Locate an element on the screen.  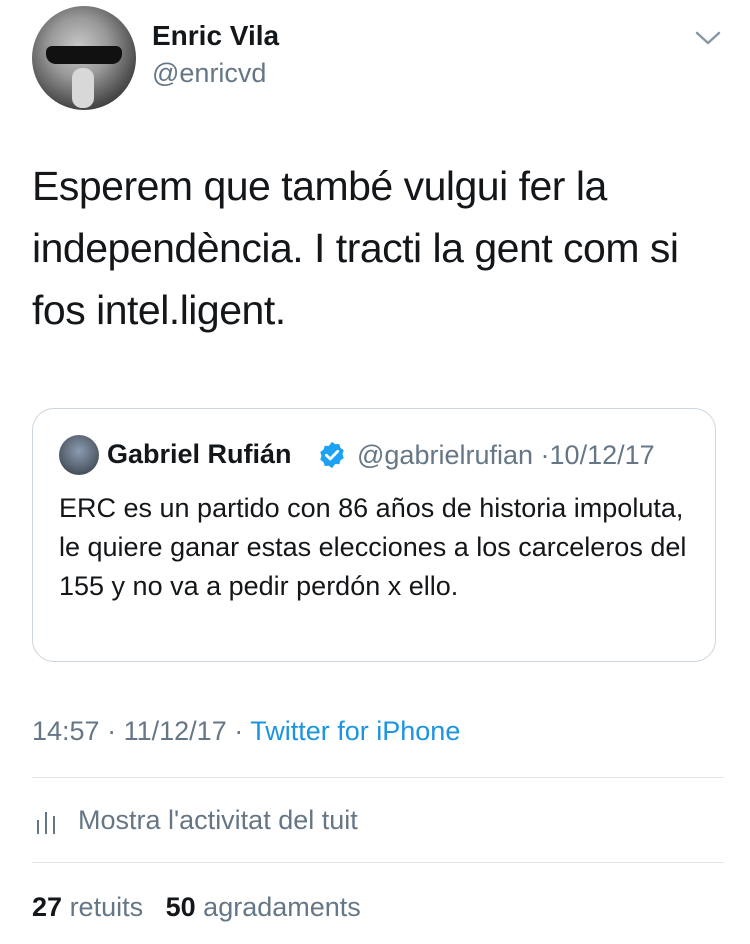
quoted-author-handle: @gabrielrufian is located at coordinates (445, 455).